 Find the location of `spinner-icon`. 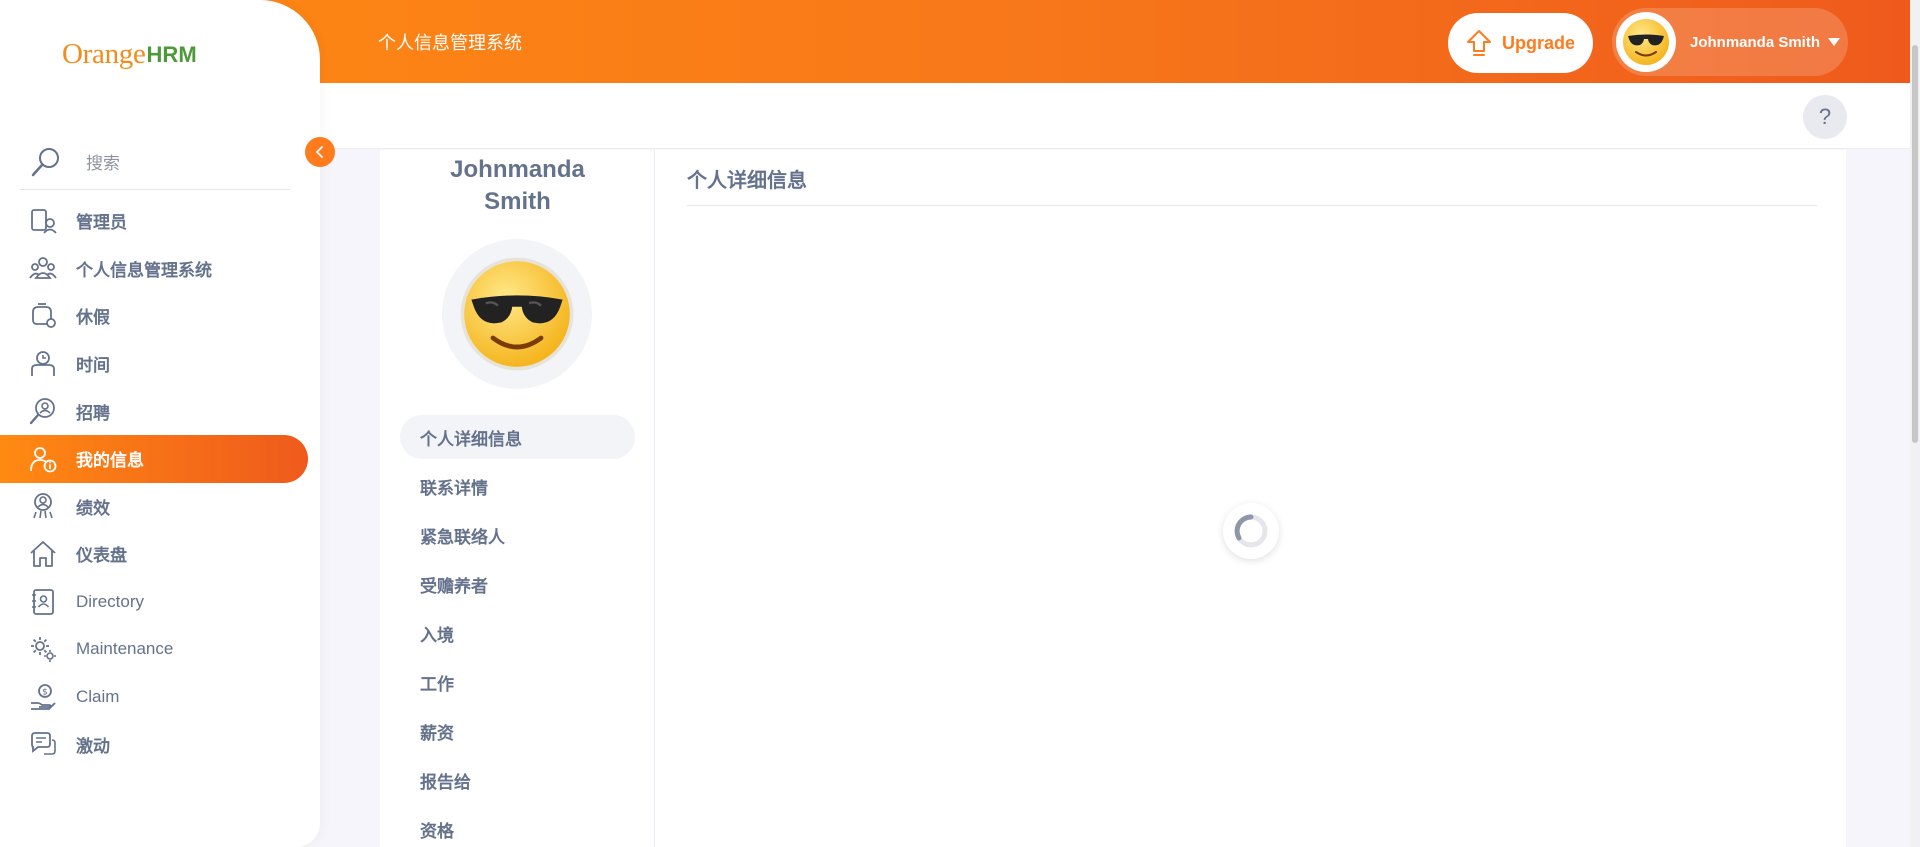

spinner-icon is located at coordinates (1251, 531).